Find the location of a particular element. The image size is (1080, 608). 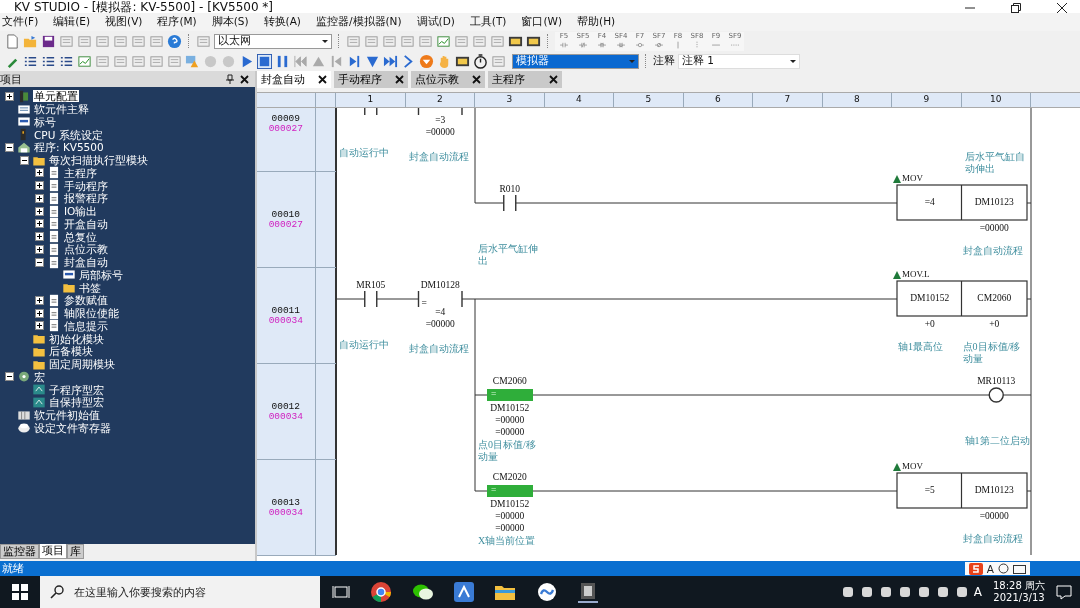

tree-item: IO输出 is located at coordinates (81, 211).